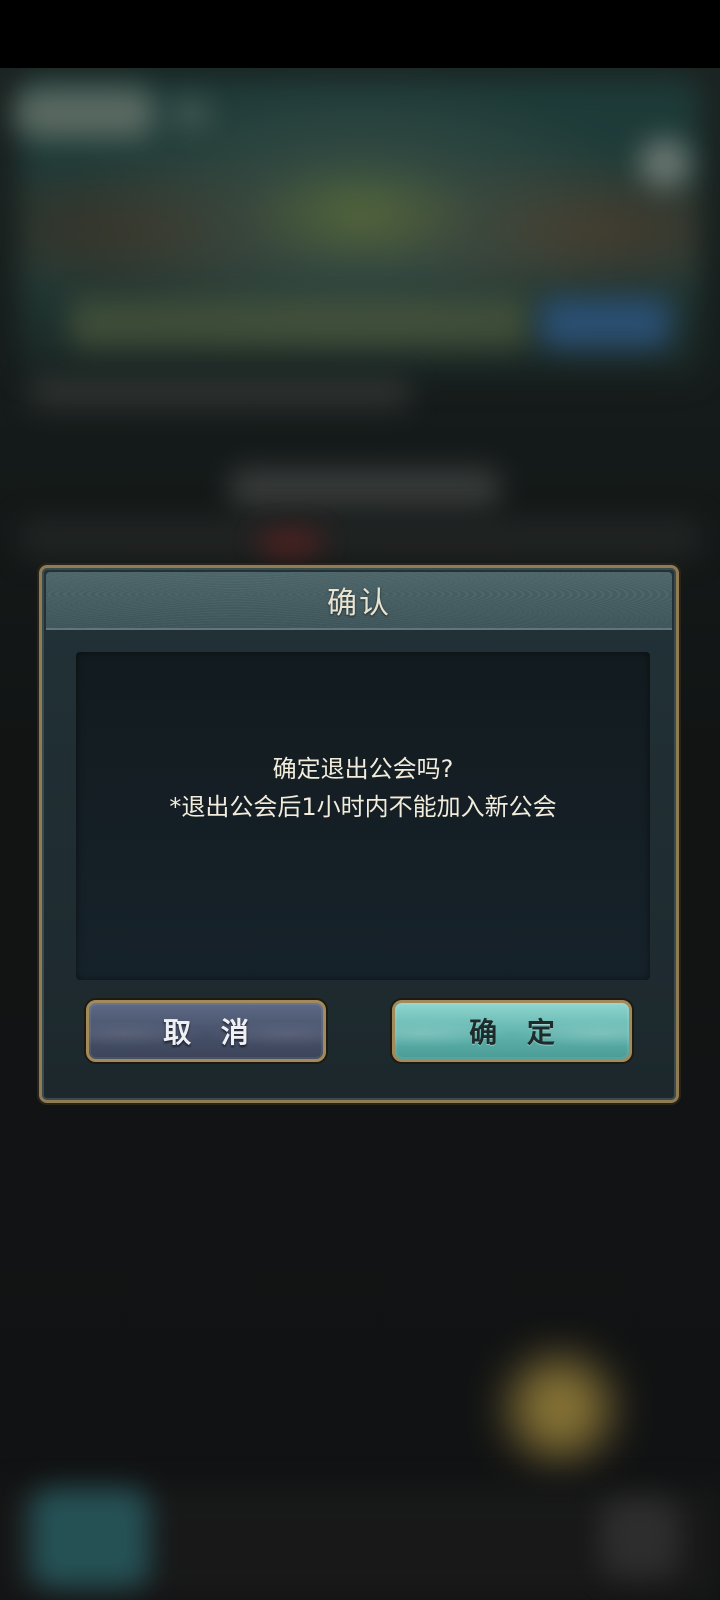 The height and width of the screenshot is (1600, 720). What do you see at coordinates (360, 538) in the screenshot?
I see `member-row-blurred` at bounding box center [360, 538].